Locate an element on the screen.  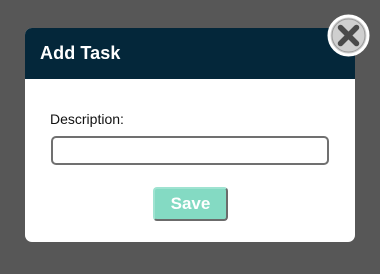
description-input is located at coordinates (190, 150).